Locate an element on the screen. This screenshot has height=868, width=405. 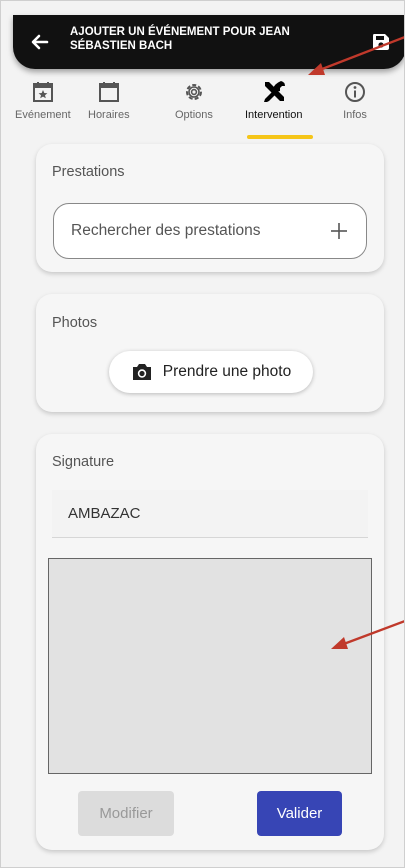
floppy-save-icon is located at coordinates (381, 42).